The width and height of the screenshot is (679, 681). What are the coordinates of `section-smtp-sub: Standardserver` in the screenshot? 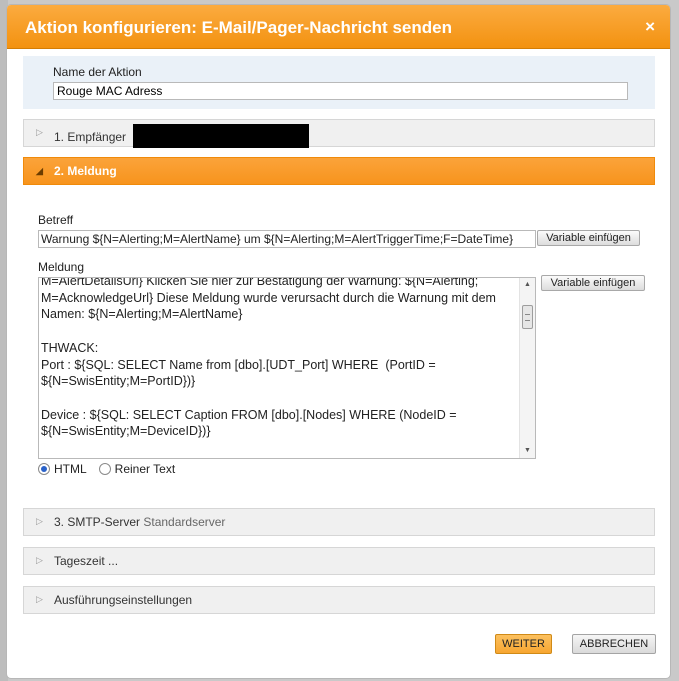 It's located at (184, 522).